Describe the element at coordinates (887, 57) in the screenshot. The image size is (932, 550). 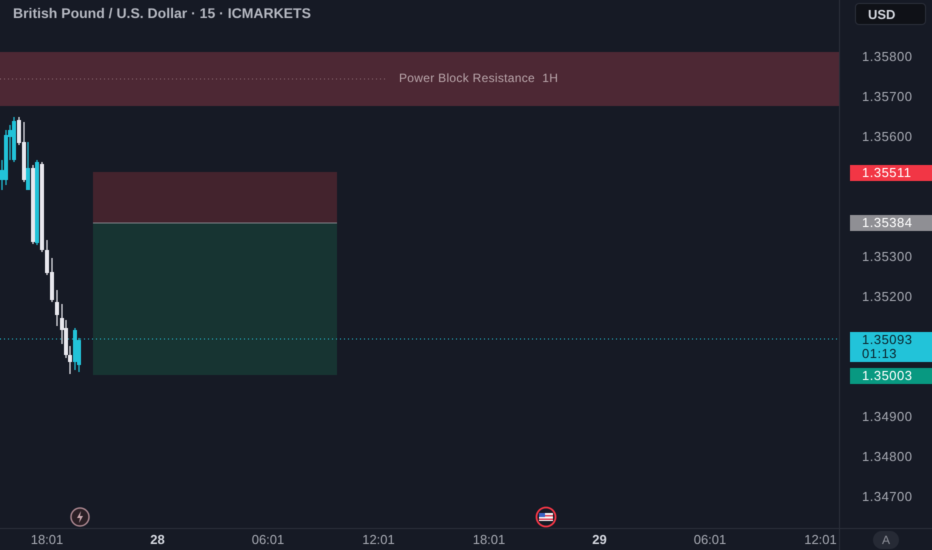
I see `price-tick: 1.35800` at that location.